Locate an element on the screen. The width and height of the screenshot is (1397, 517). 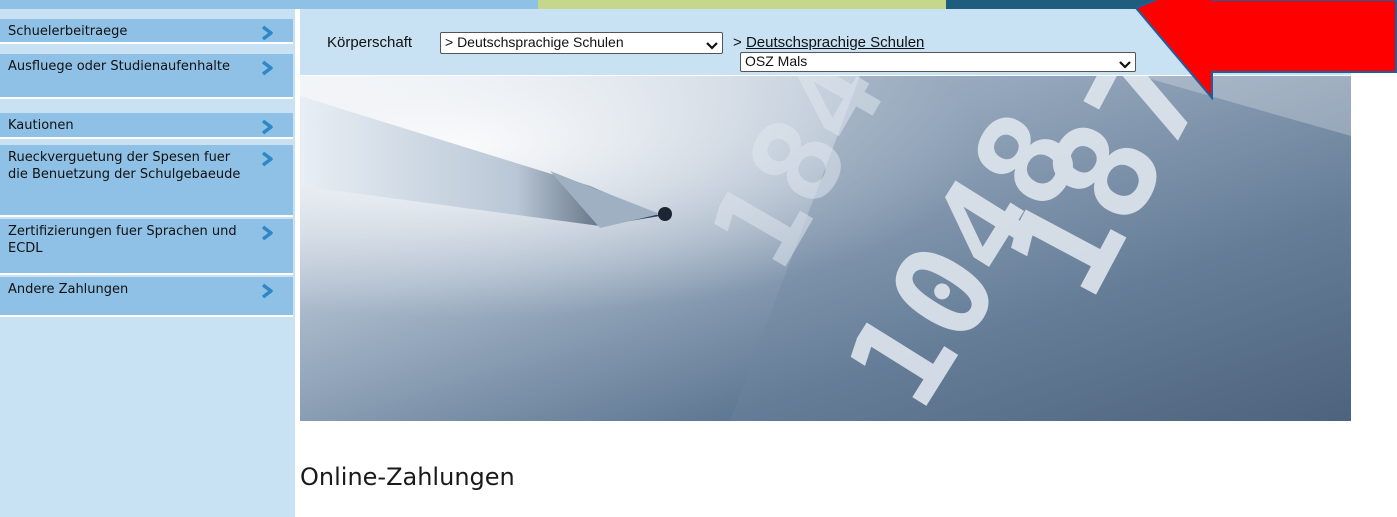
koerperschaft-select: > Deutschsprachige Schulen is located at coordinates (581, 43).